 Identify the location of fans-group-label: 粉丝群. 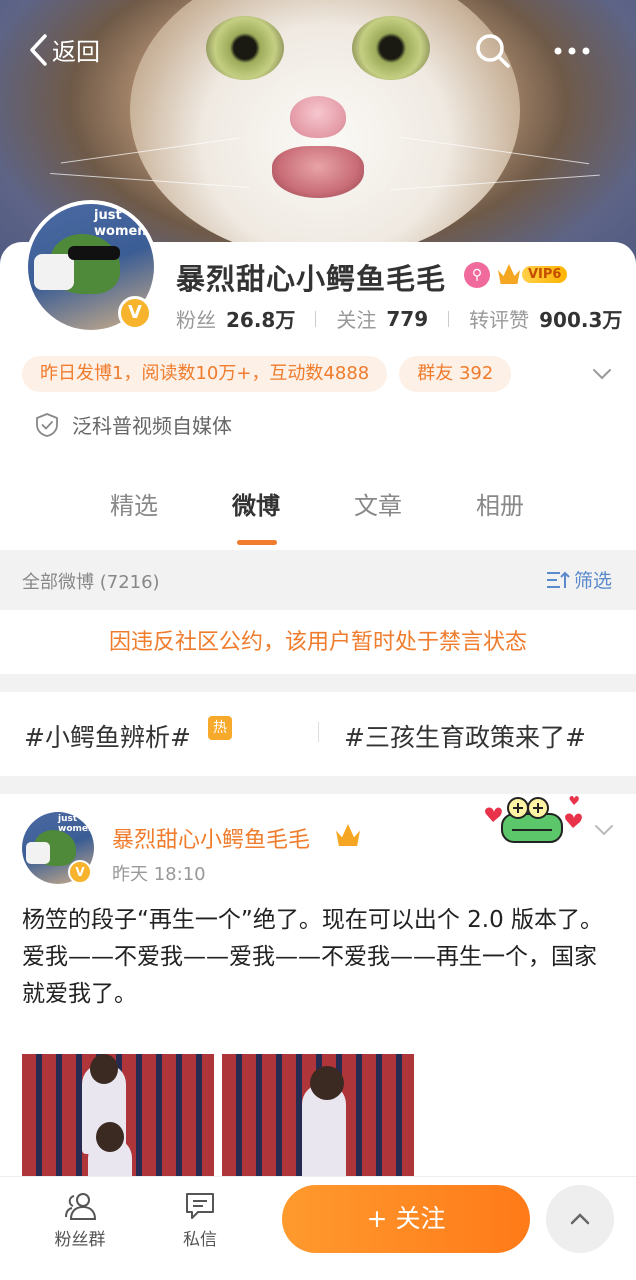
(80, 1240).